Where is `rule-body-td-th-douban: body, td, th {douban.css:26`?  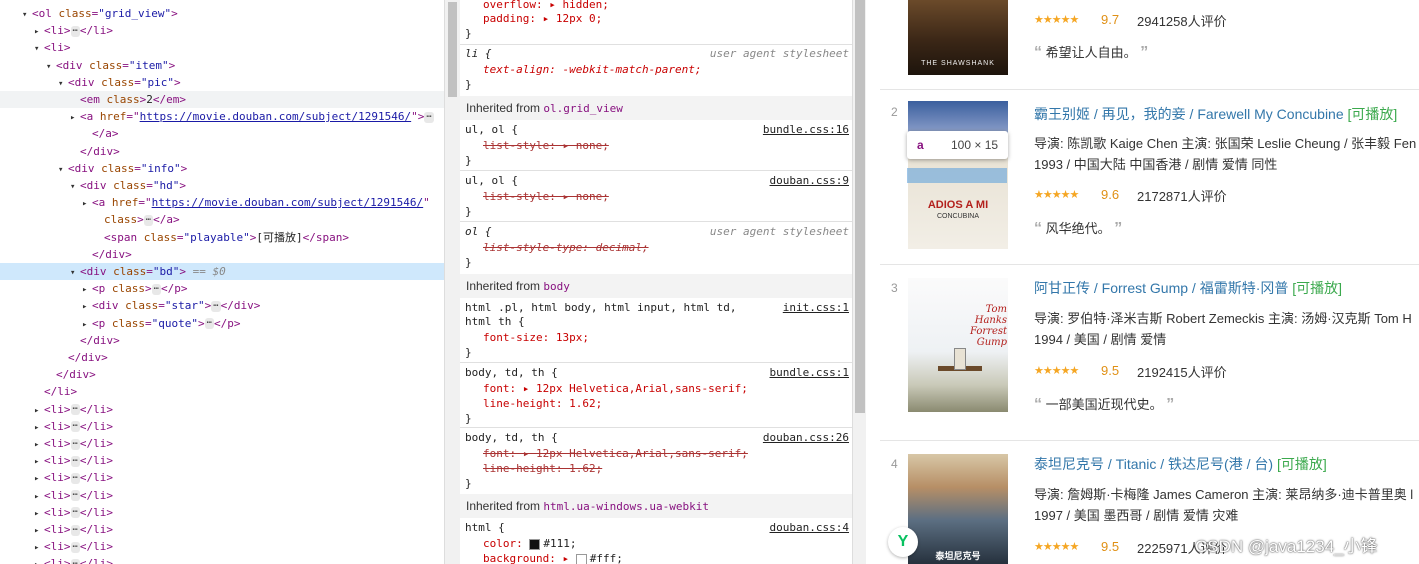
rule-body-td-th-douban: body, td, th {douban.css:26 is located at coordinates (658, 438).